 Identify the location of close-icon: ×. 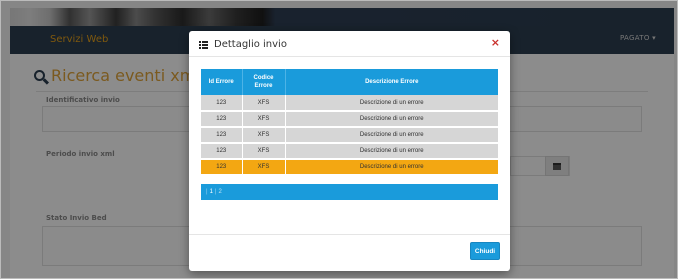
(495, 42).